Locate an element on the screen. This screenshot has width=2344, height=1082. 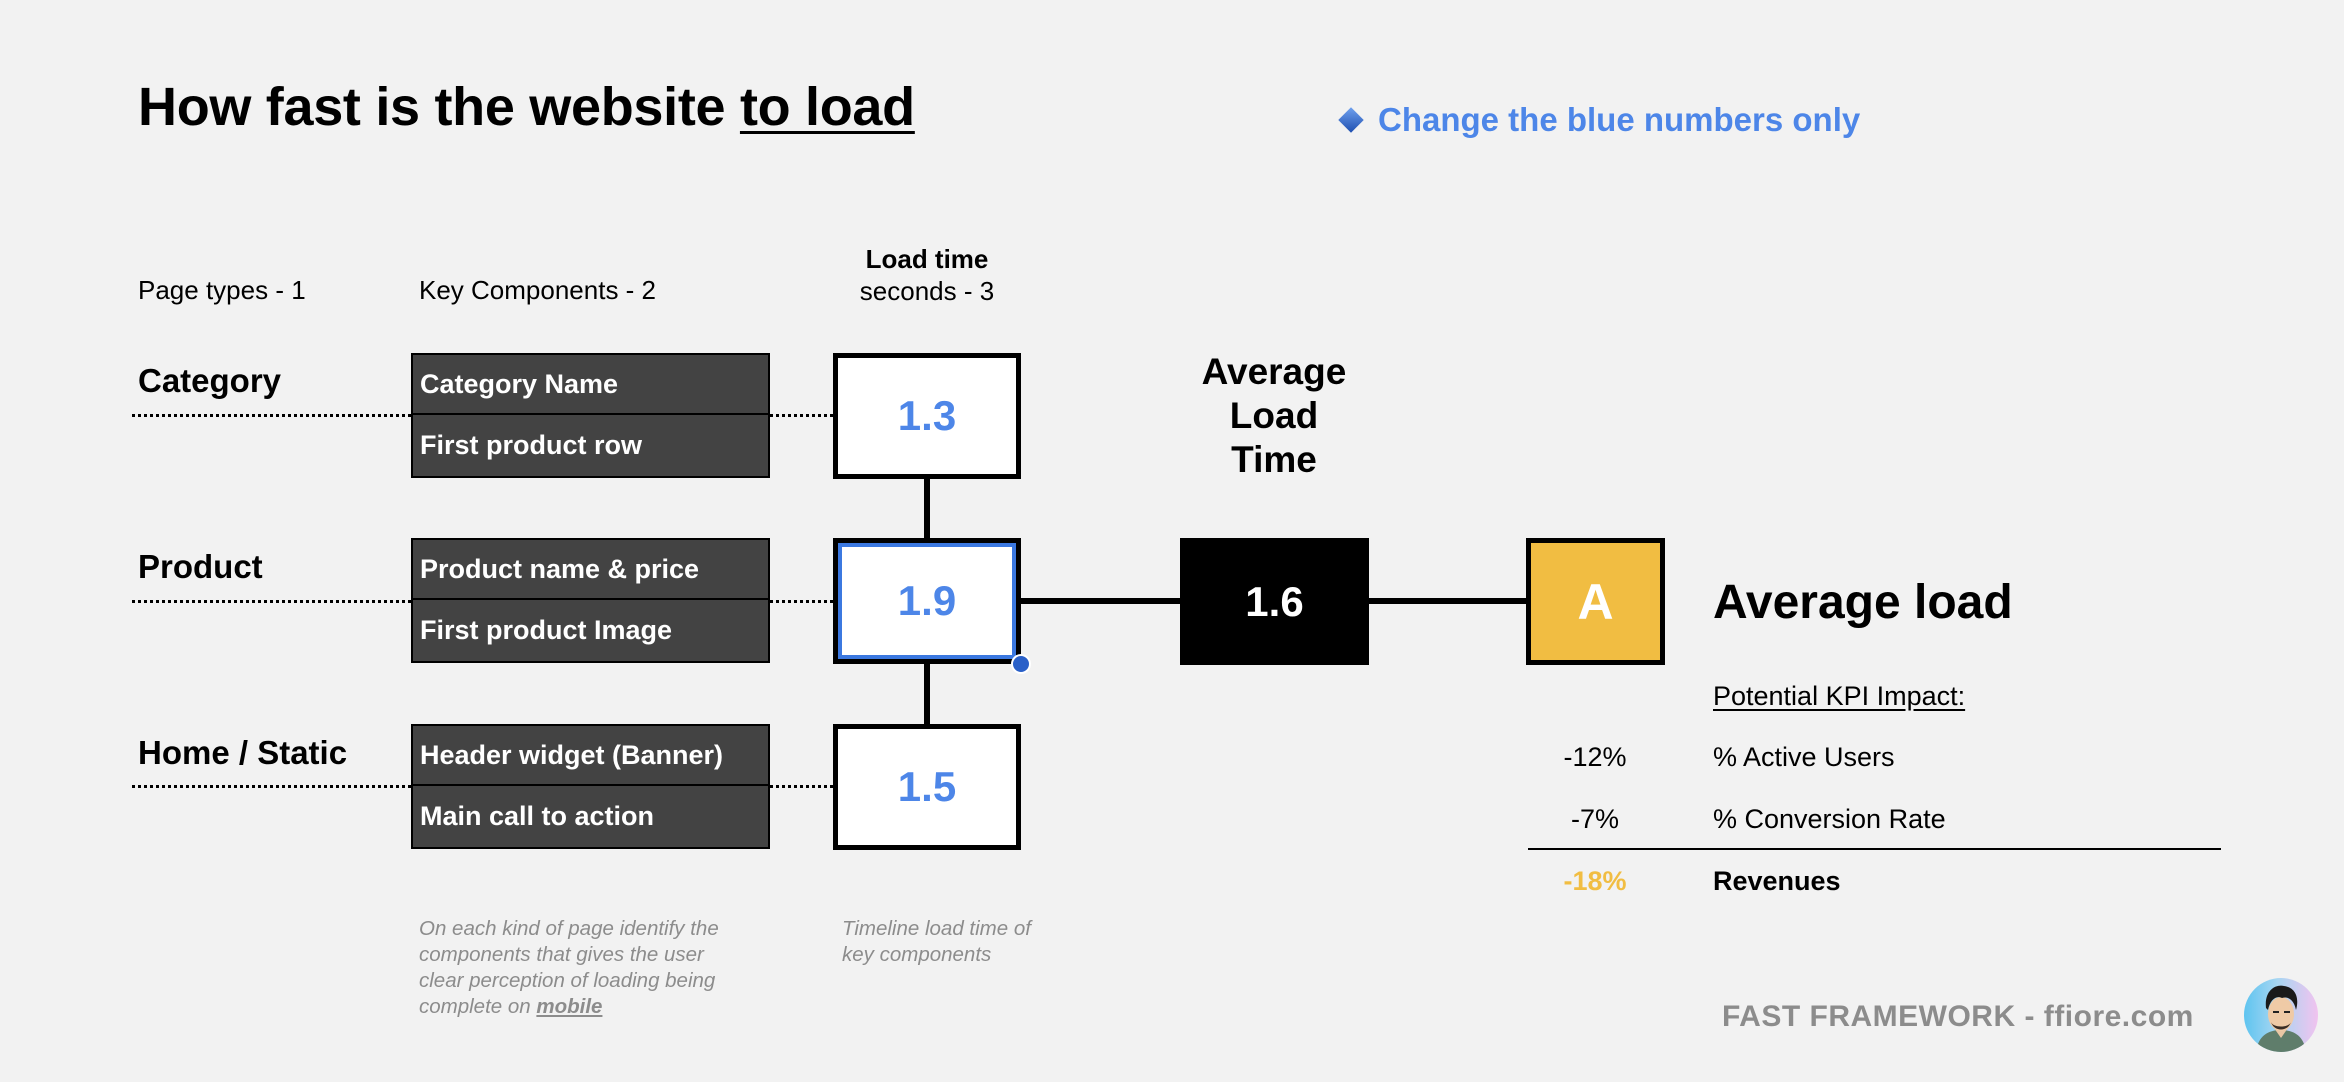
author-avatar is located at coordinates (2281, 1015).